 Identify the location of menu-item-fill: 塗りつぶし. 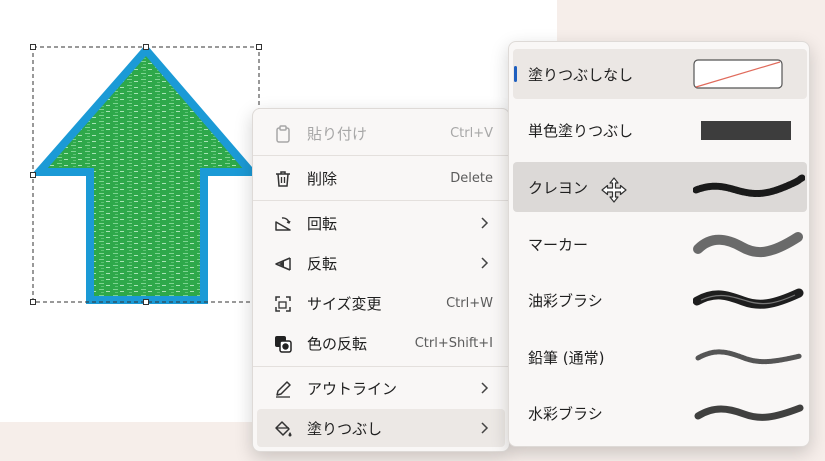
(381, 428).